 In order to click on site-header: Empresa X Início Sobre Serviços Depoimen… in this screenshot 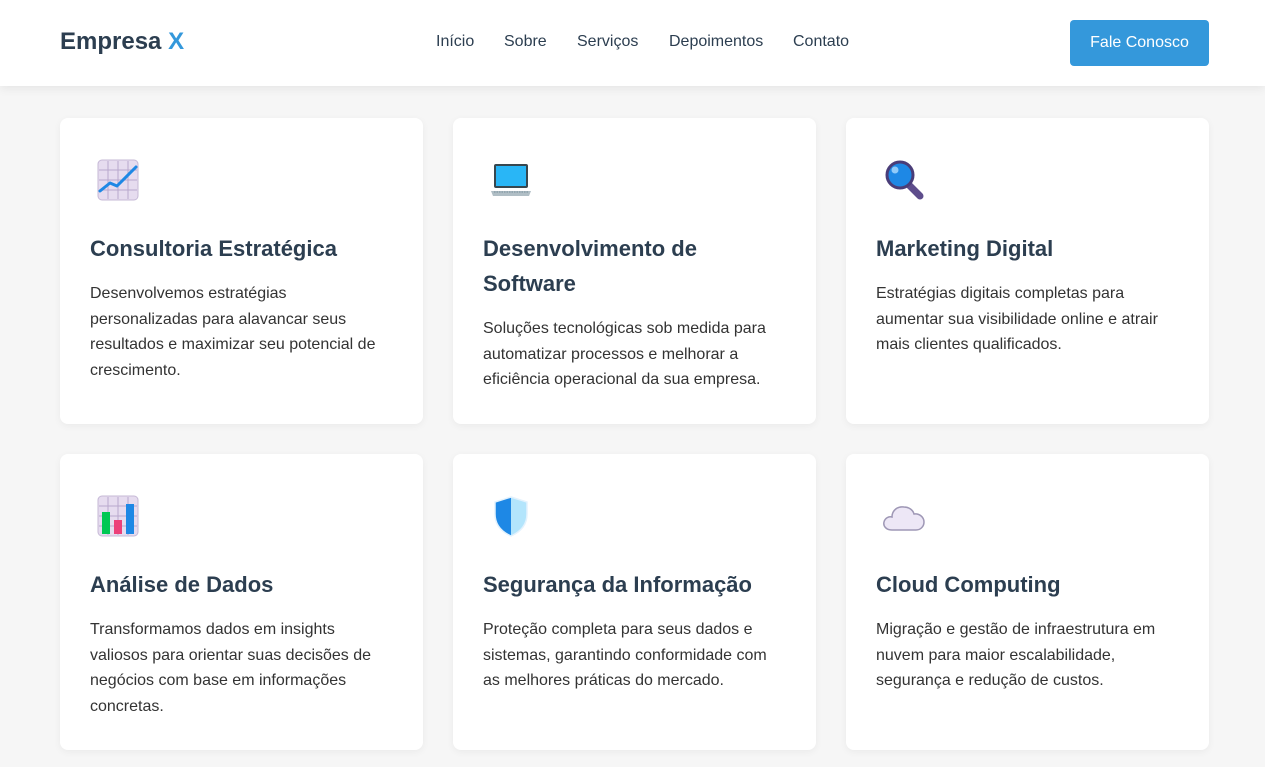, I will do `click(632, 43)`.